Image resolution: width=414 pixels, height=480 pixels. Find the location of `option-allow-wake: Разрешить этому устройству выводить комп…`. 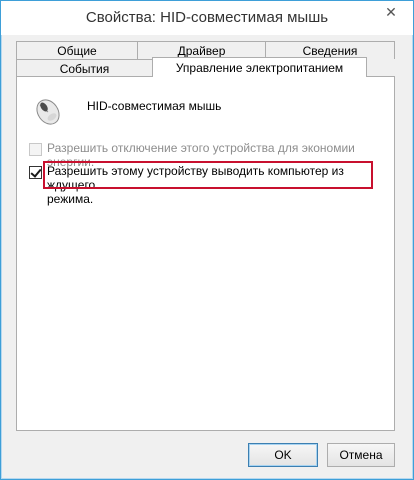

option-allow-wake: Разрешить этому устройству выводить комп… is located at coordinates (211, 185).